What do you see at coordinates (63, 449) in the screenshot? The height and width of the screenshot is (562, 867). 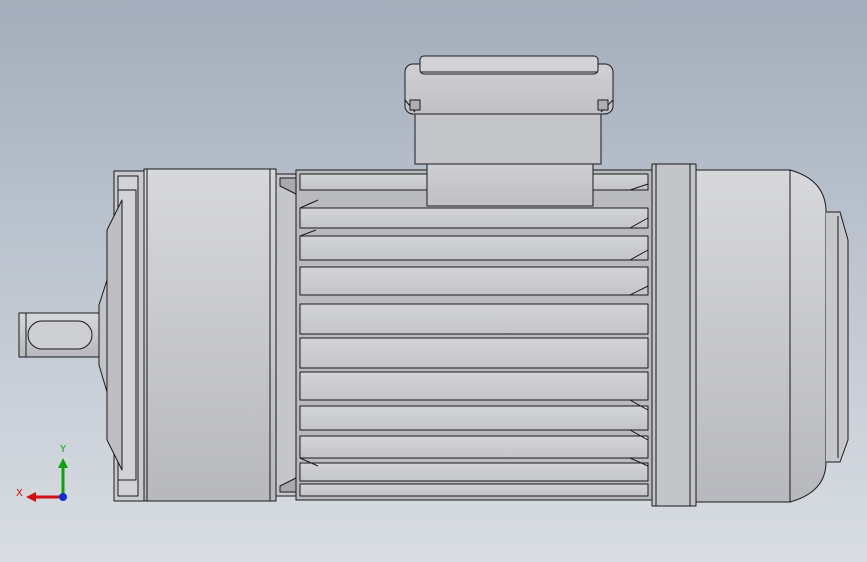 I see `triad-y-label: Y` at bounding box center [63, 449].